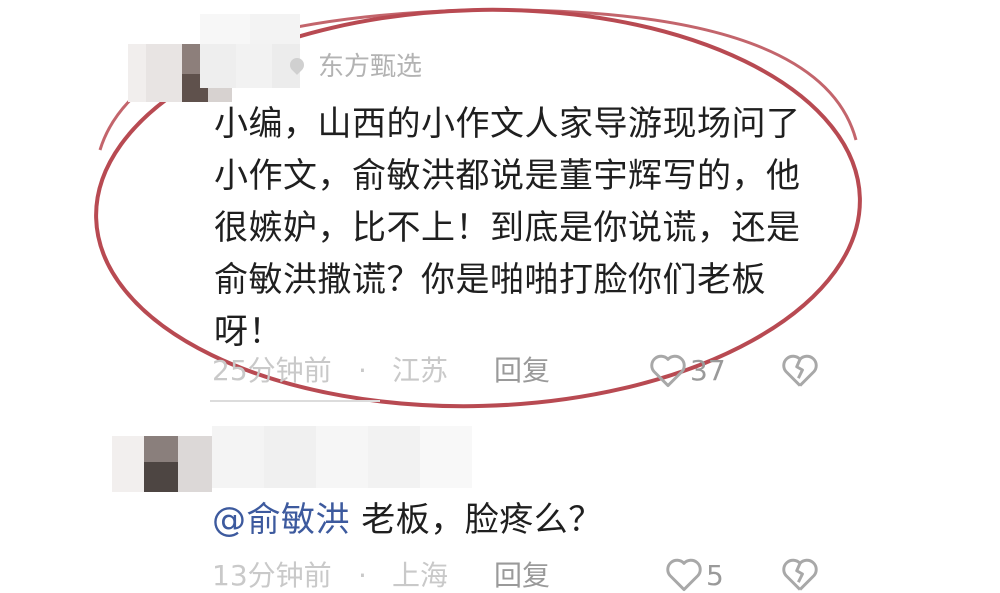 The width and height of the screenshot is (1000, 593). What do you see at coordinates (272, 370) in the screenshot?
I see `comment-1-time: 25分钟前` at bounding box center [272, 370].